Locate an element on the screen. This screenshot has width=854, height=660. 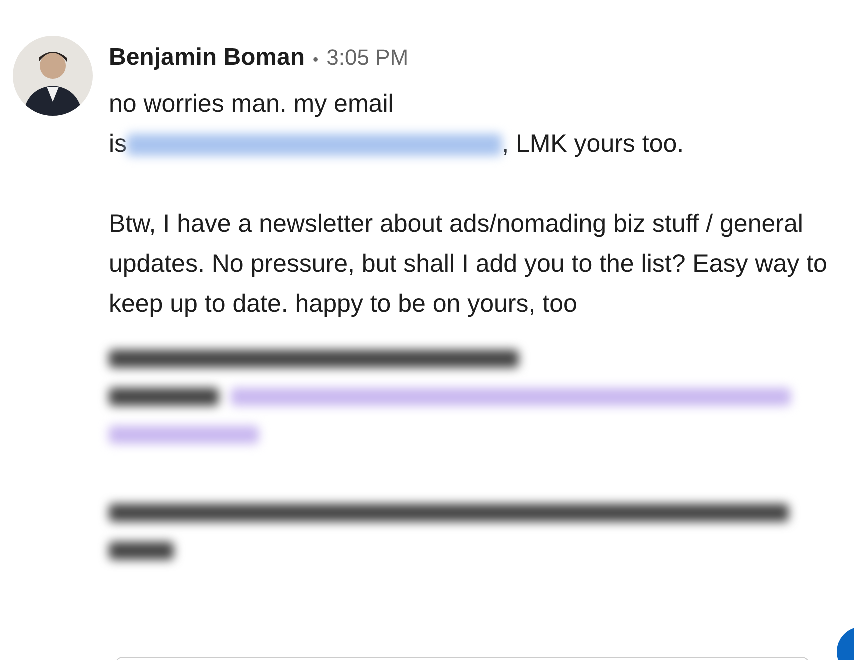
blurred-text is located at coordinates (141, 551).